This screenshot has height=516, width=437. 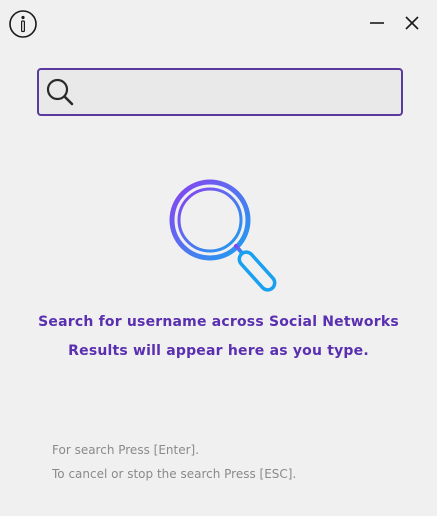 I want to click on empty-state-subtitle: Results will appear here as you type., so click(x=218, y=351).